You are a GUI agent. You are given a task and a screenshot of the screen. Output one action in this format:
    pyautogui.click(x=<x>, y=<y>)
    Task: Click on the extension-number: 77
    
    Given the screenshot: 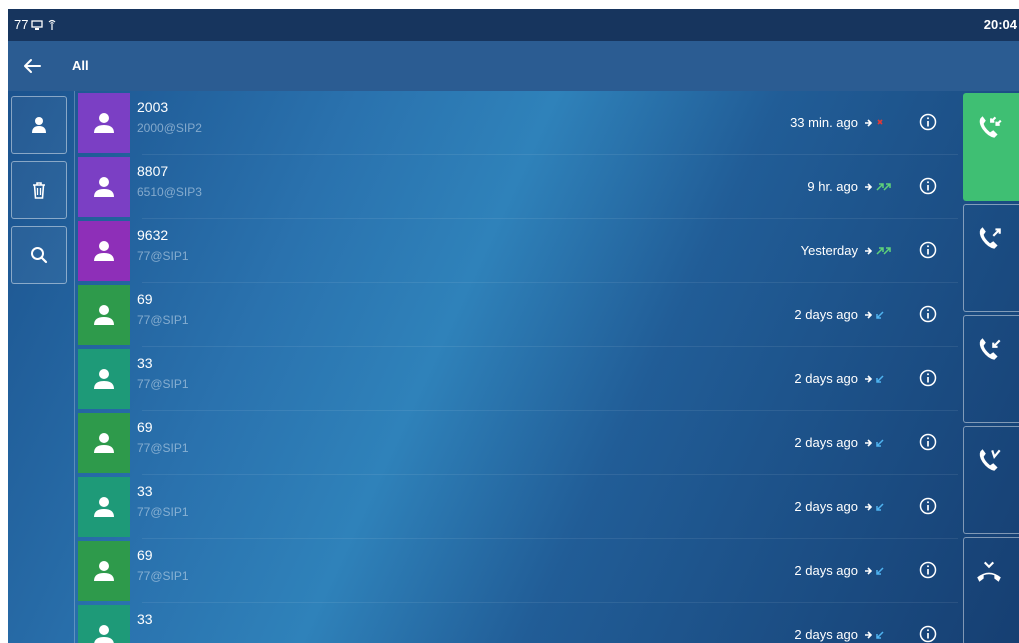 What is the action you would take?
    pyautogui.click(x=21, y=24)
    